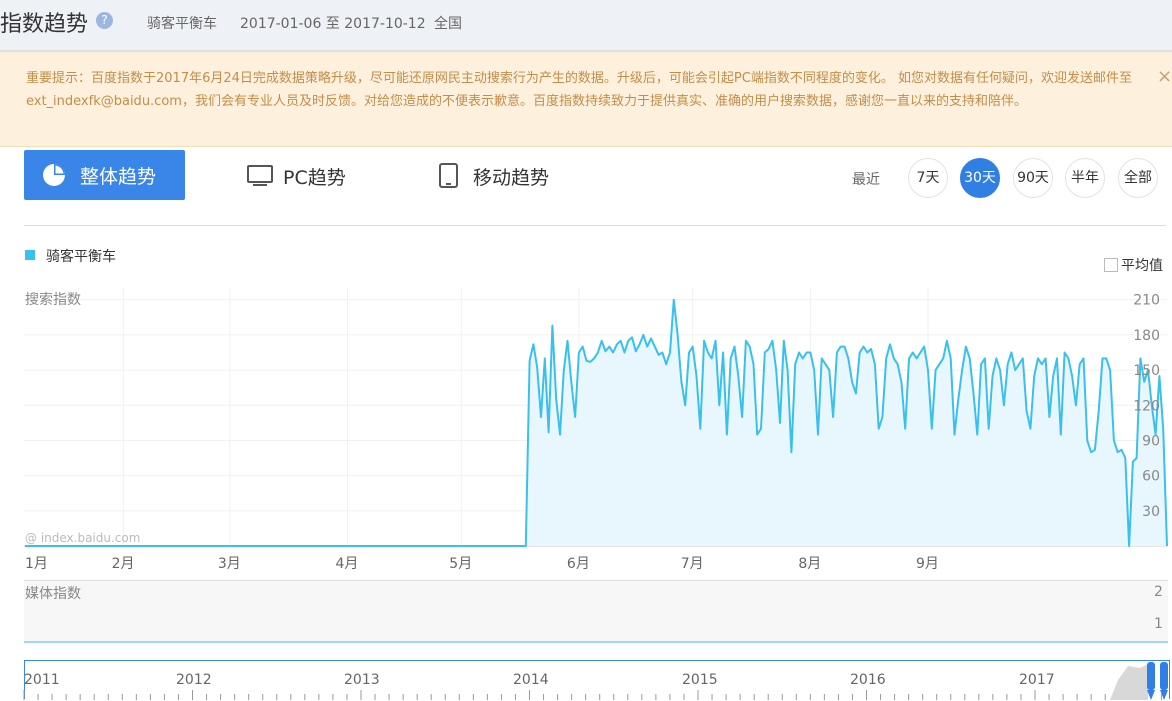 Image resolution: width=1172 pixels, height=701 pixels. Describe the element at coordinates (81, 256) in the screenshot. I see `legend-series-label: 骑客平衡车` at that location.